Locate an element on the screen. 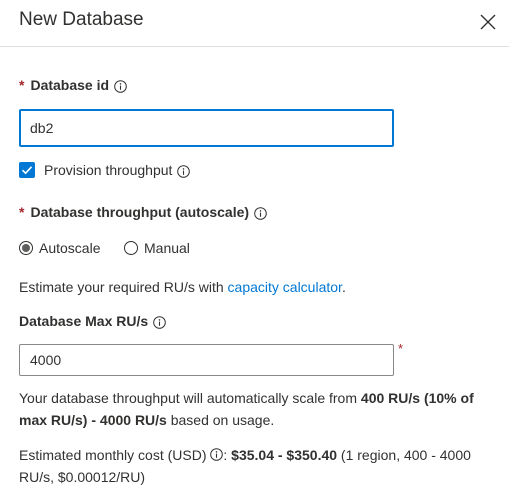 Image resolution: width=509 pixels, height=502 pixels. checkmark-icon is located at coordinates (27, 170).